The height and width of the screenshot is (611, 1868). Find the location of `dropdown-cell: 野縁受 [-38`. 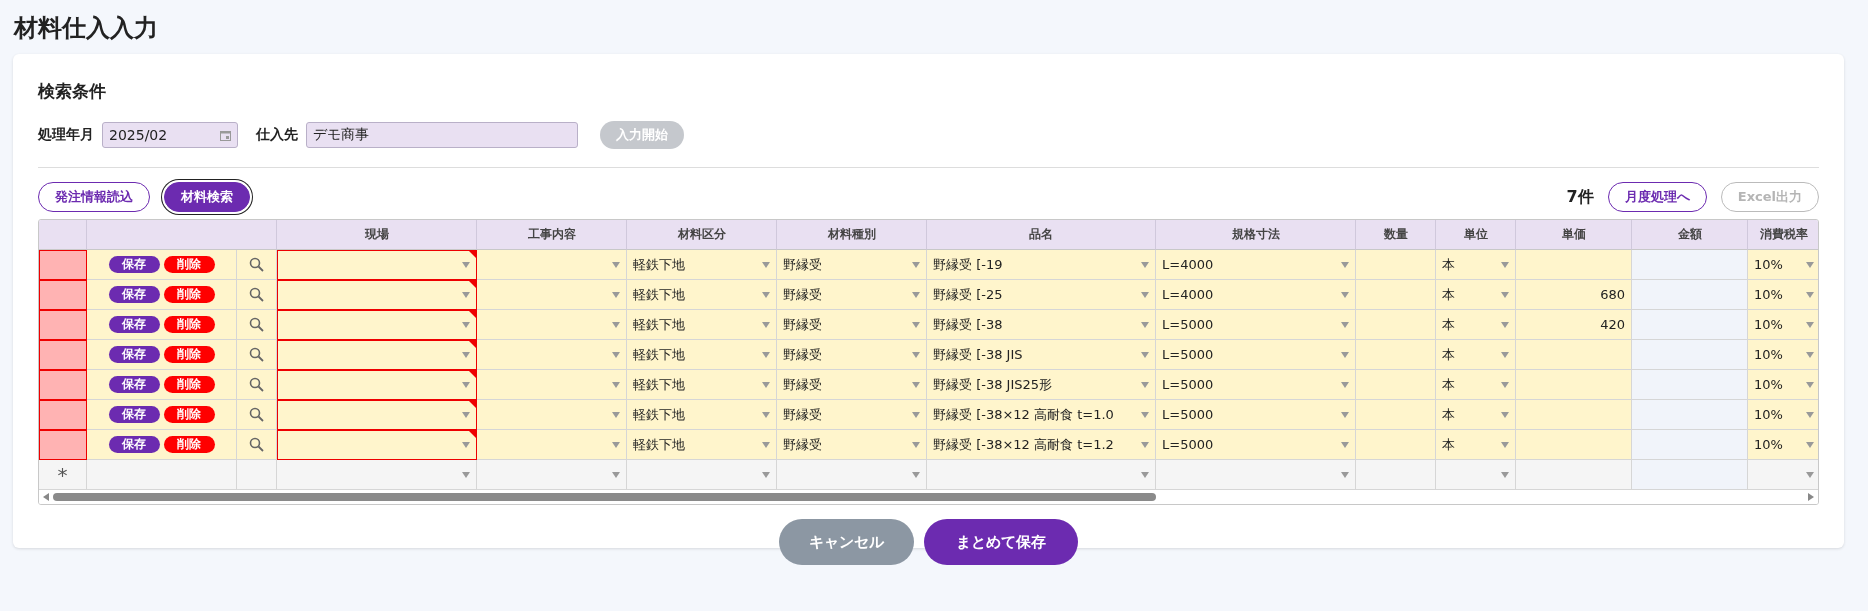

dropdown-cell: 野縁受 [-38 is located at coordinates (1041, 325).